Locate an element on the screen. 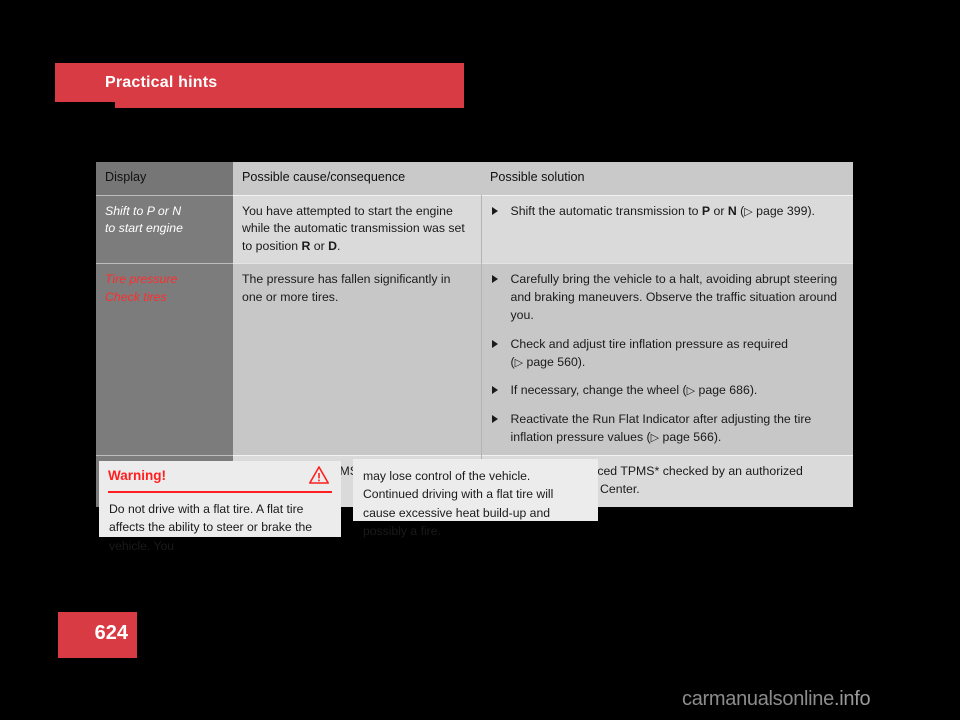 The width and height of the screenshot is (960, 720). page-header-banner: Practical hints is located at coordinates (259, 85).